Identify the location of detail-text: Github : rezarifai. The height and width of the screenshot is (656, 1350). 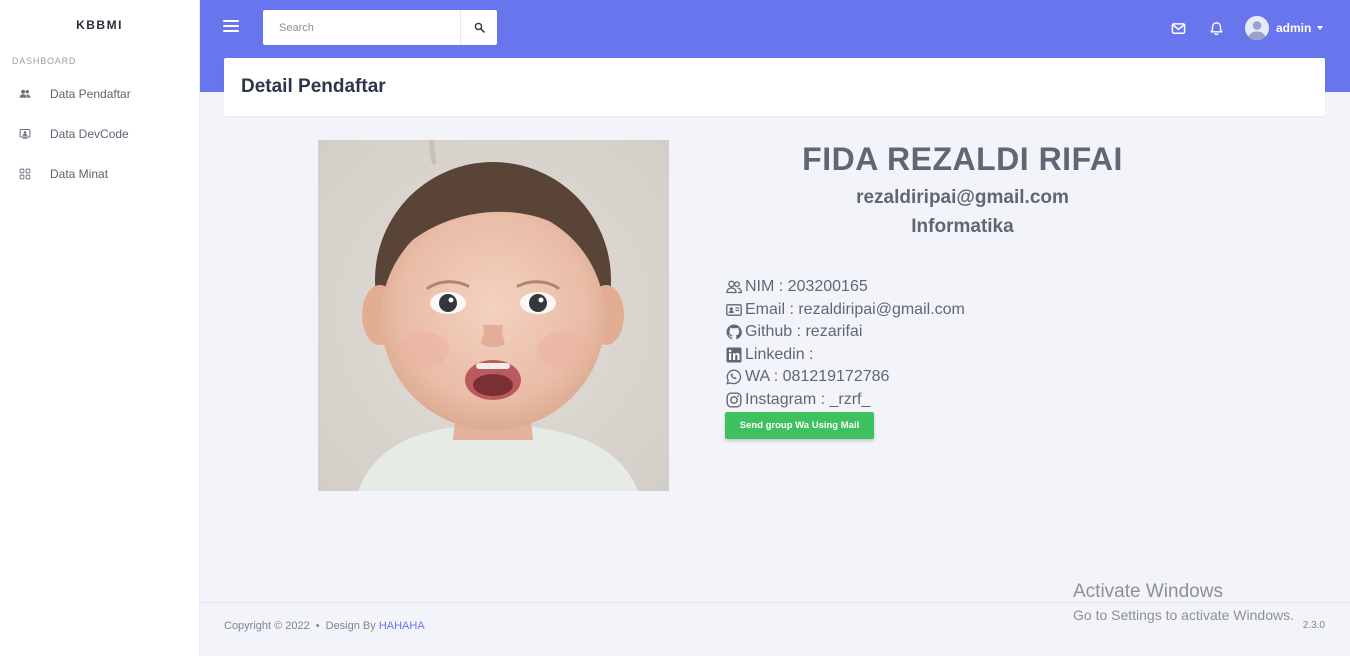
(804, 332).